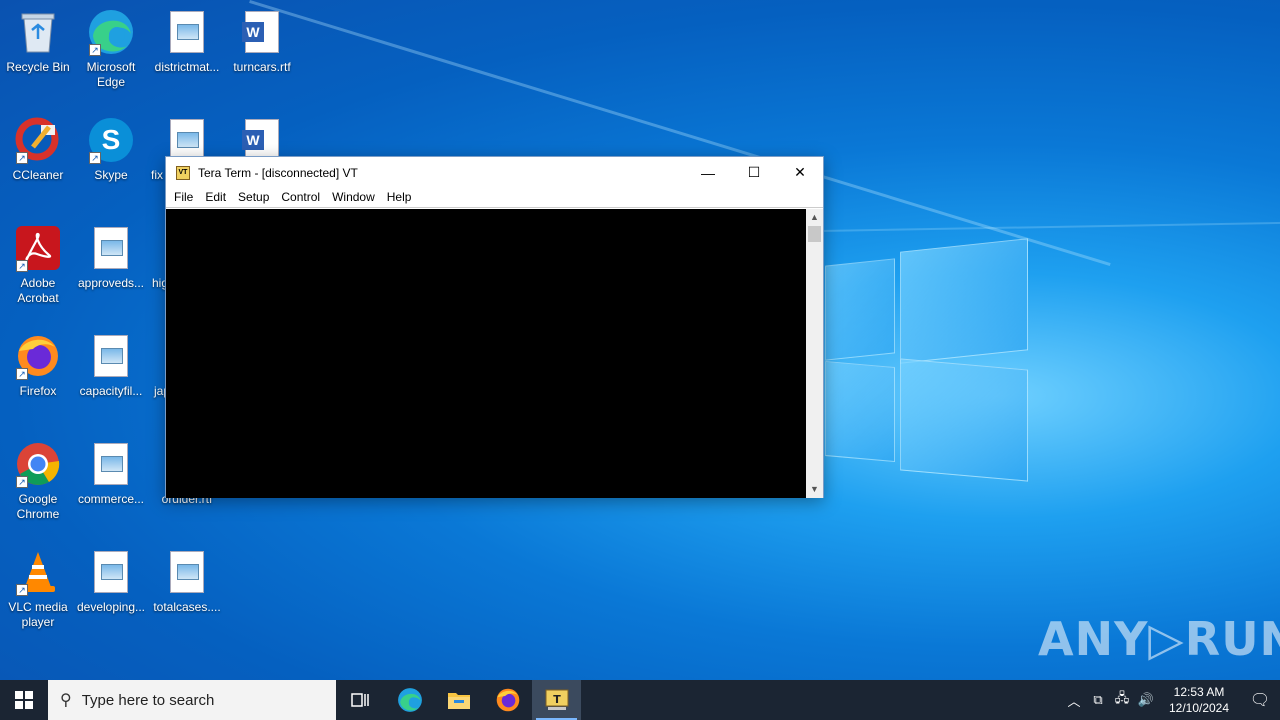 This screenshot has height=720, width=1280. I want to click on ccleaner-icon: ↗, so click(38, 140).